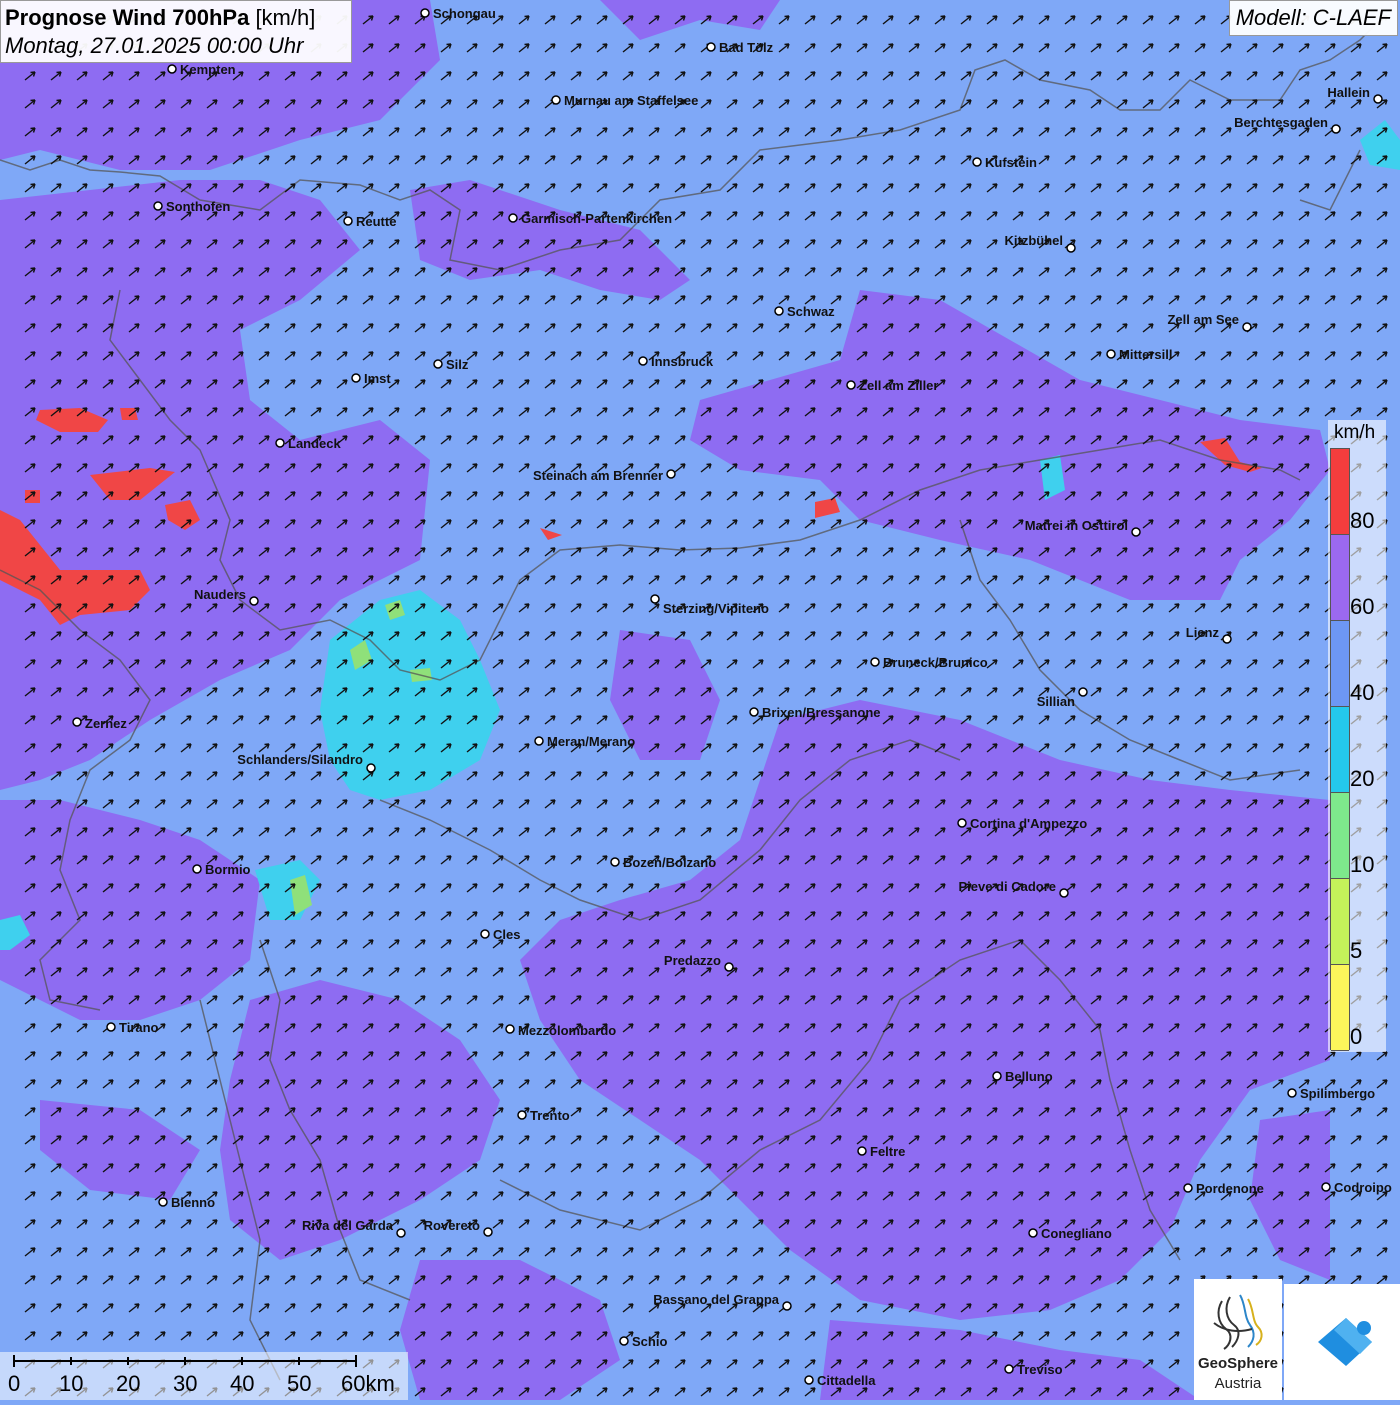  I want to click on city-marker: Bruneck/Brunico, so click(929, 662).